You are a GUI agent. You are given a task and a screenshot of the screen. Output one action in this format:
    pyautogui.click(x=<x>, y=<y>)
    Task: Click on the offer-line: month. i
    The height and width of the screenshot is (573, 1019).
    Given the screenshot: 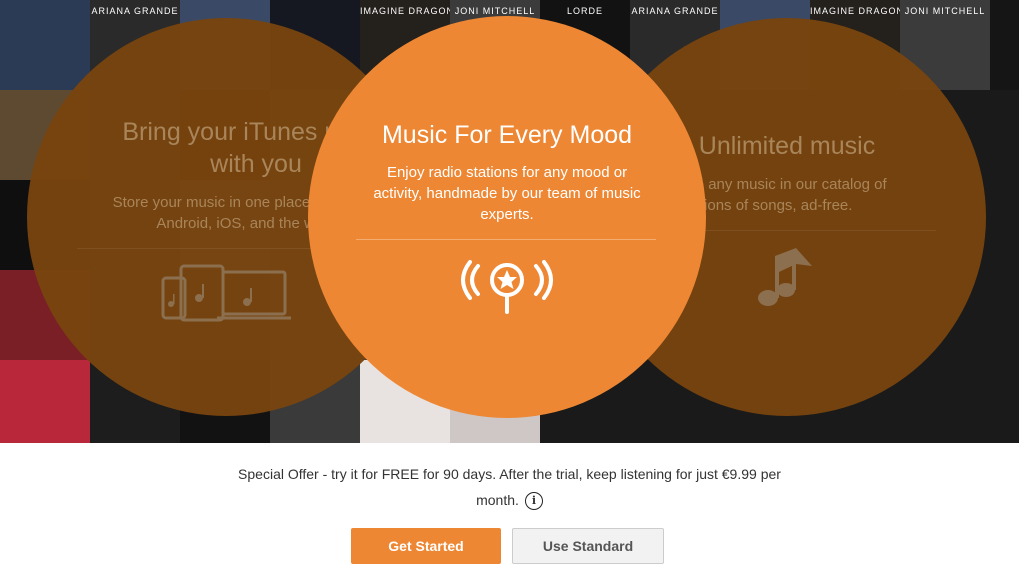 What is the action you would take?
    pyautogui.click(x=509, y=500)
    